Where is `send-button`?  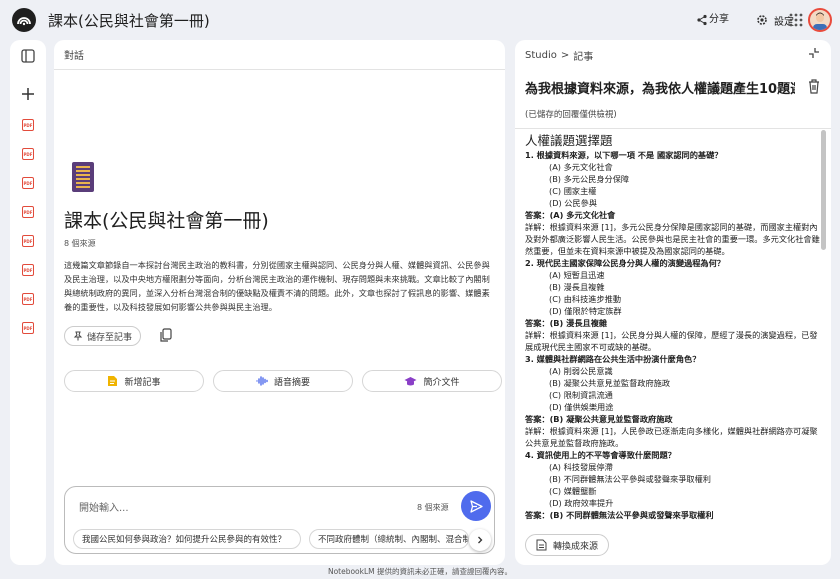
send-button is located at coordinates (476, 506).